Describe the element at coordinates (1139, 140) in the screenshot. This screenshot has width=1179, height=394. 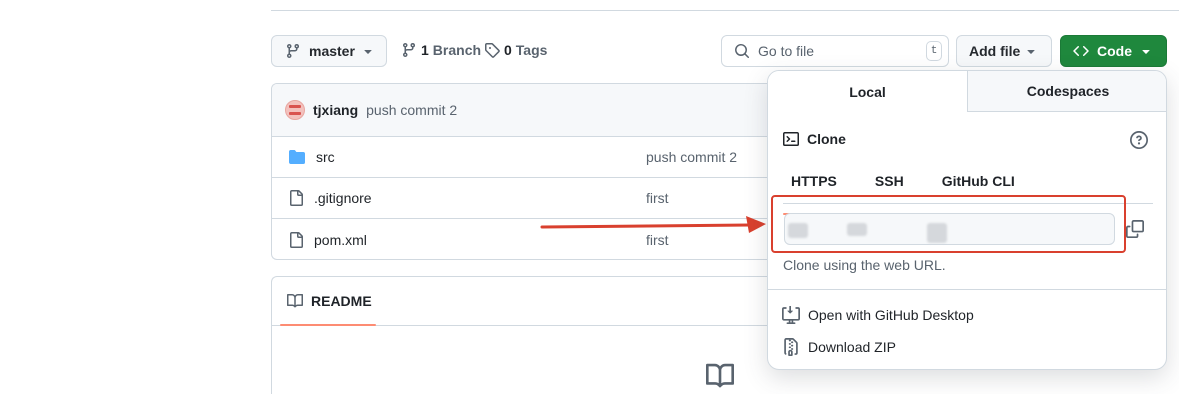
I see `question-icon` at that location.